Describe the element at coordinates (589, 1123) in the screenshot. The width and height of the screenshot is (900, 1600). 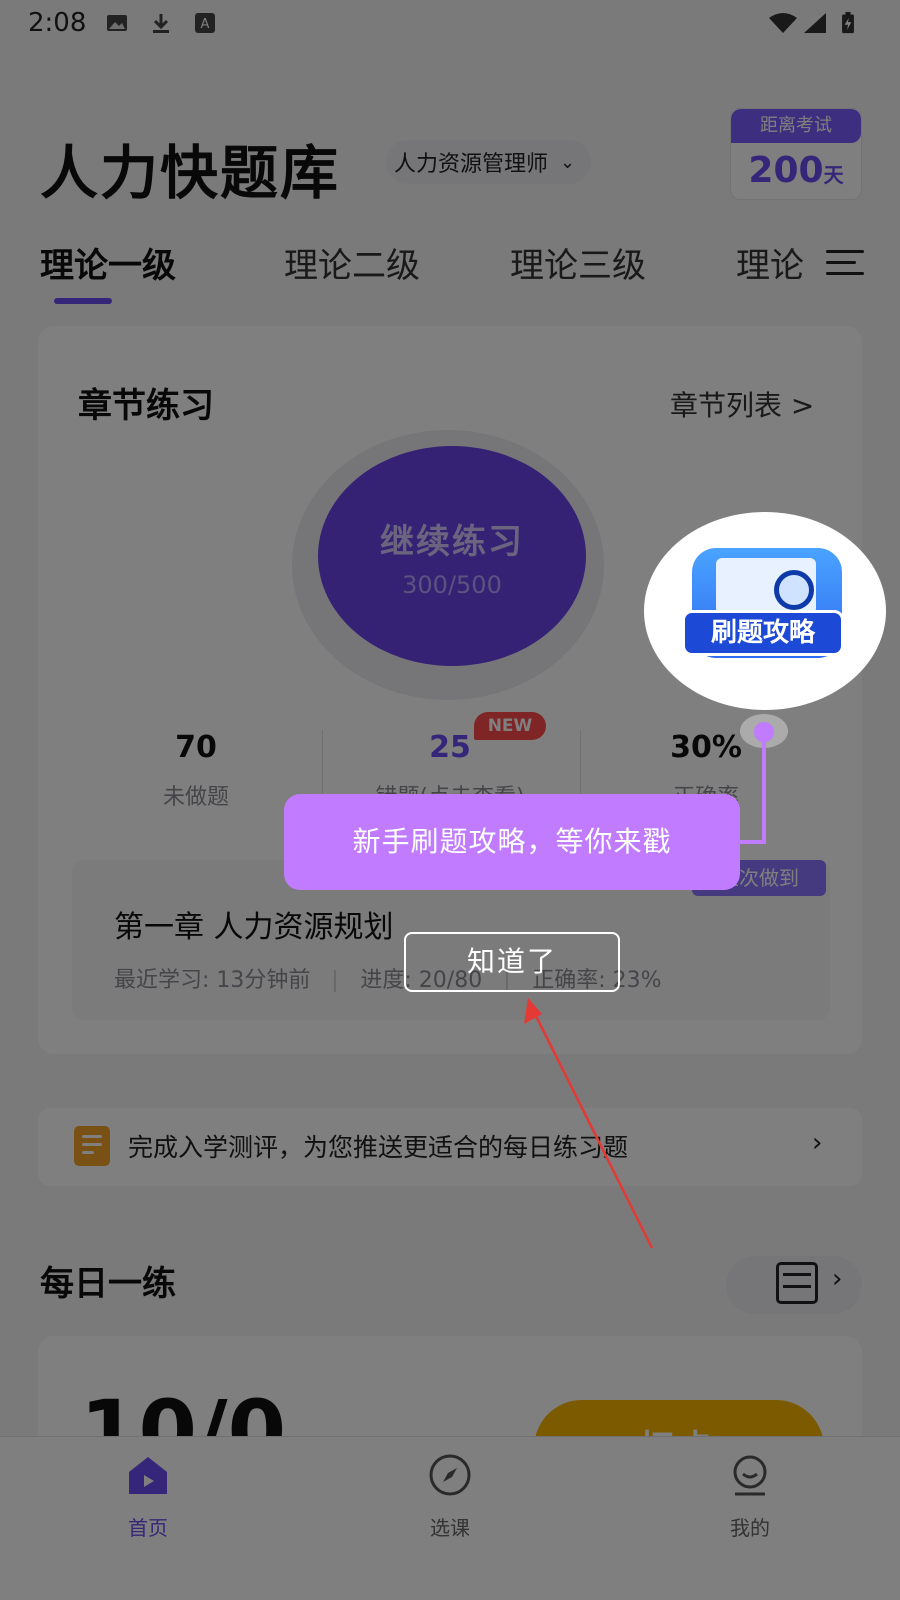
I see `annotation-arrow` at that location.